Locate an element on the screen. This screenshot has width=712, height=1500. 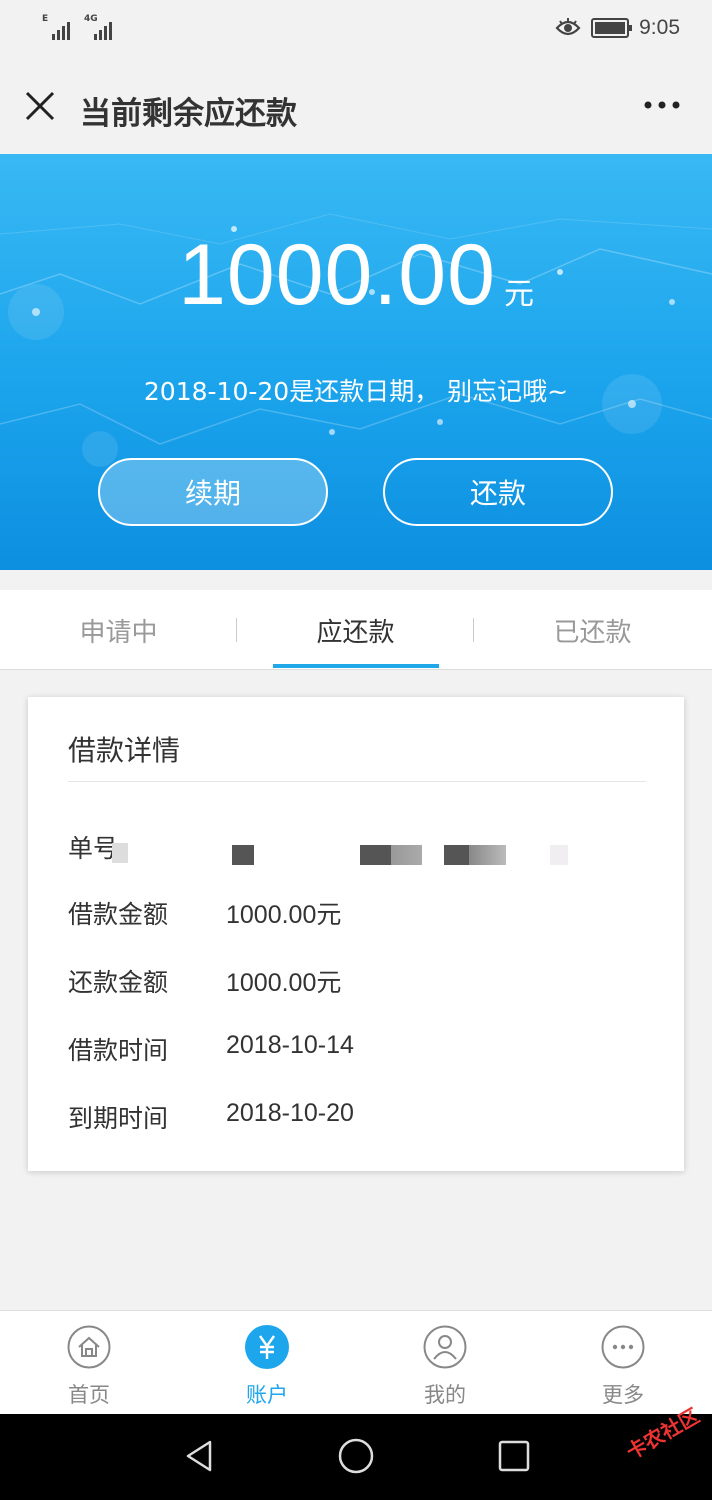
renew-button: 续期 is located at coordinates (213, 492).